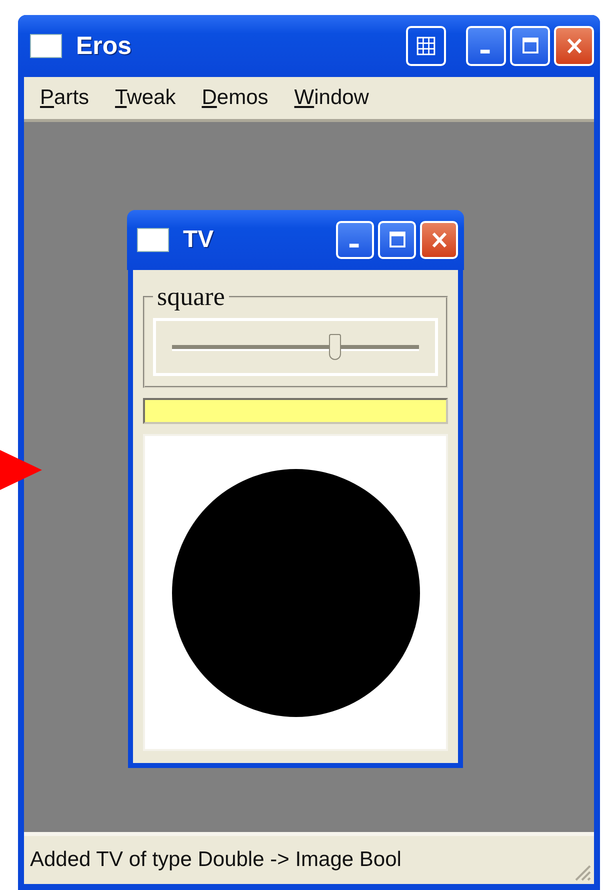  I want to click on grid-icon, so click(426, 46).